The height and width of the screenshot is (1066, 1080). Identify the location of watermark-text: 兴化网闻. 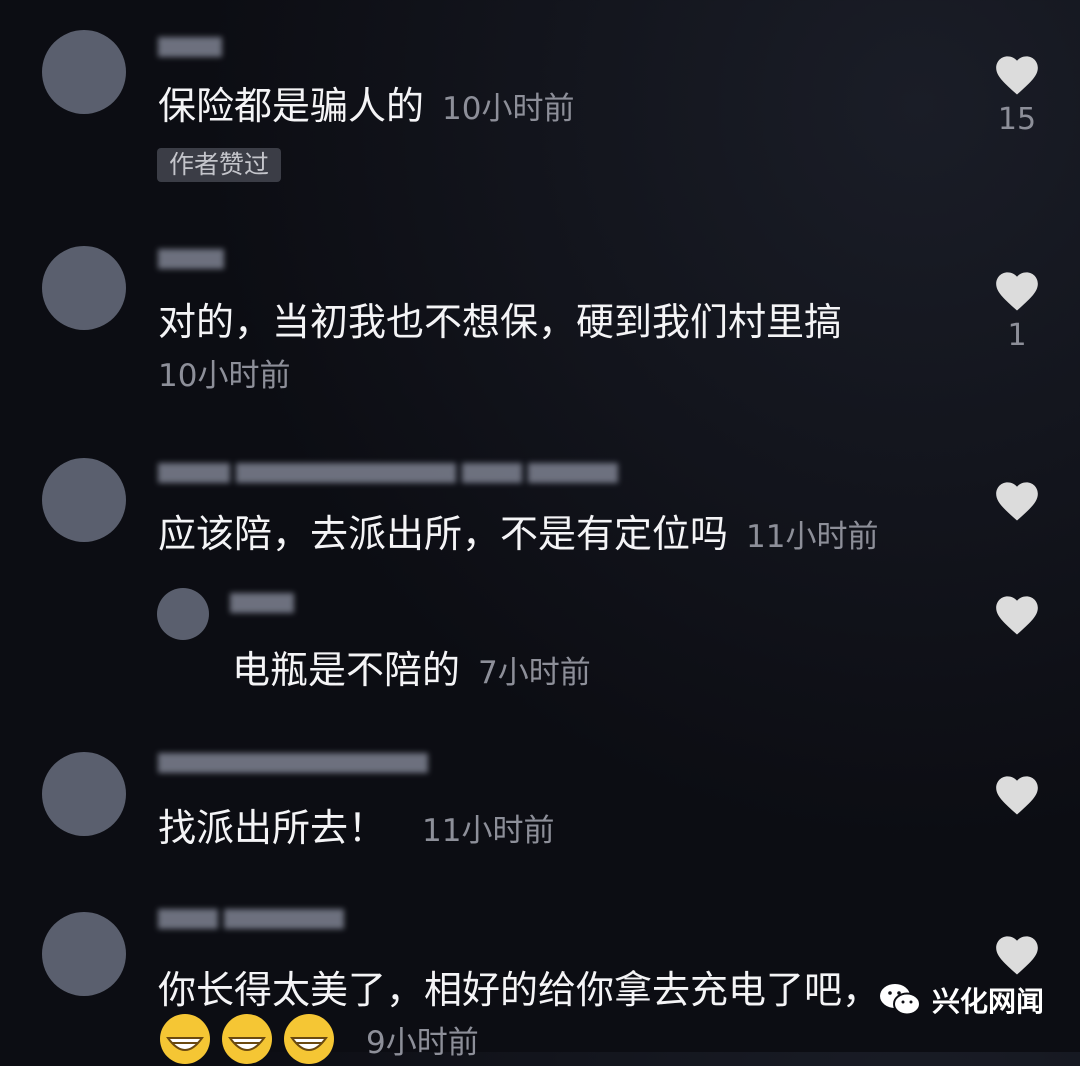
(987, 1001).